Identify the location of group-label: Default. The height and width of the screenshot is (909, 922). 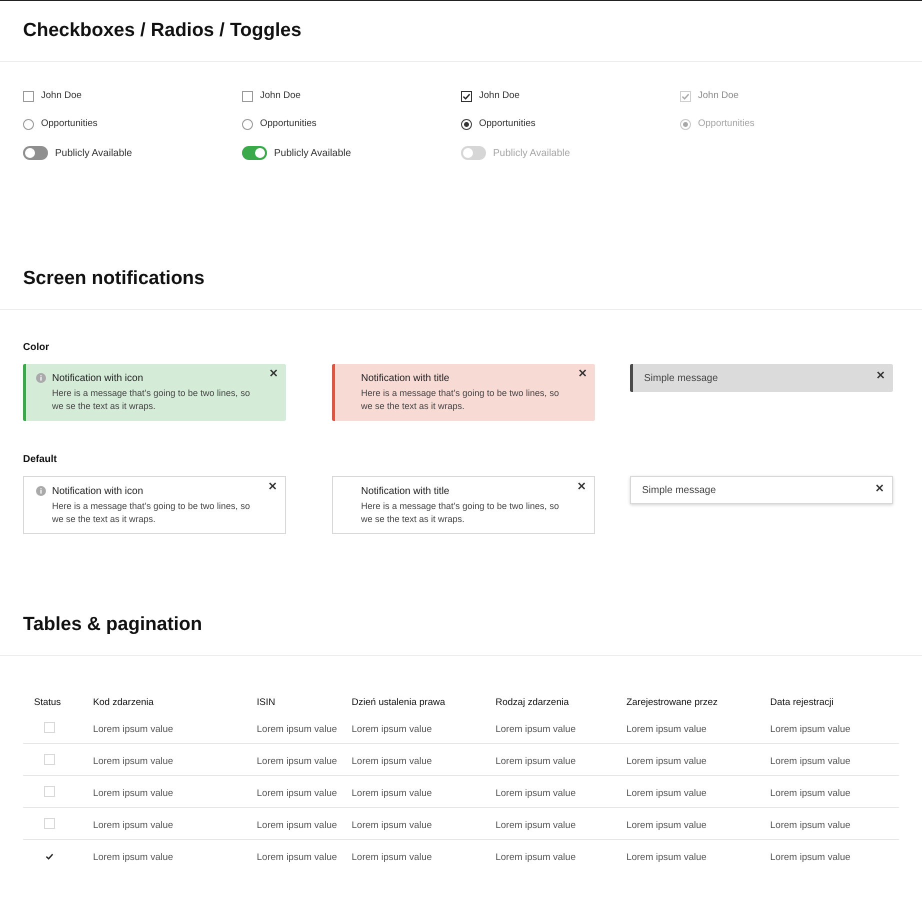
(40, 460).